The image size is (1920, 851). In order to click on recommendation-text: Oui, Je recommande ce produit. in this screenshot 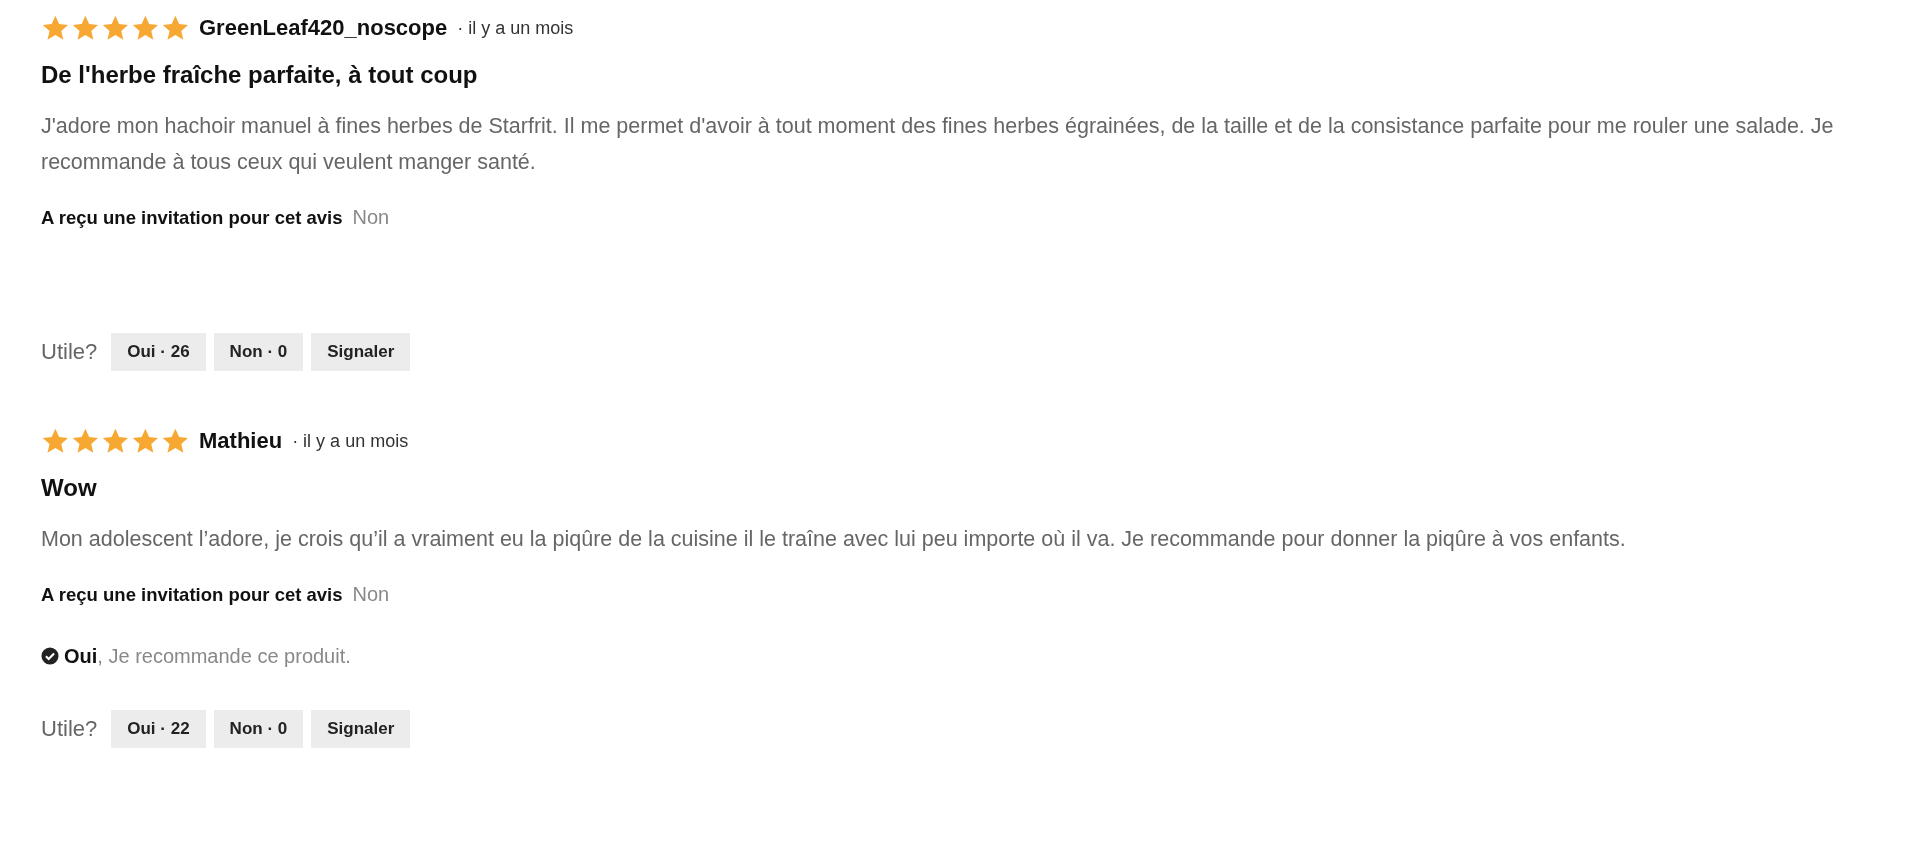, I will do `click(207, 656)`.